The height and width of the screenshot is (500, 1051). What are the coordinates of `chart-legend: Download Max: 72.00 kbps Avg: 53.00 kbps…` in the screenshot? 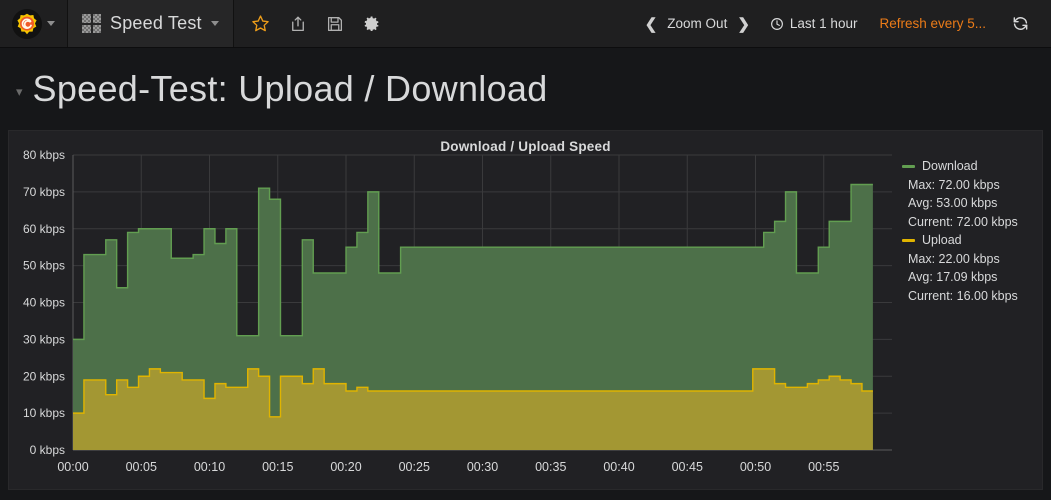 It's located at (970, 231).